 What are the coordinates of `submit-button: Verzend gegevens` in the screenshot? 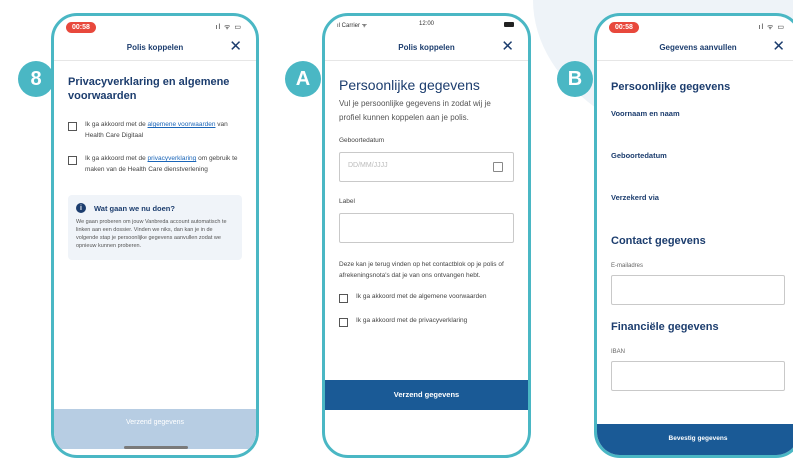 It's located at (426, 395).